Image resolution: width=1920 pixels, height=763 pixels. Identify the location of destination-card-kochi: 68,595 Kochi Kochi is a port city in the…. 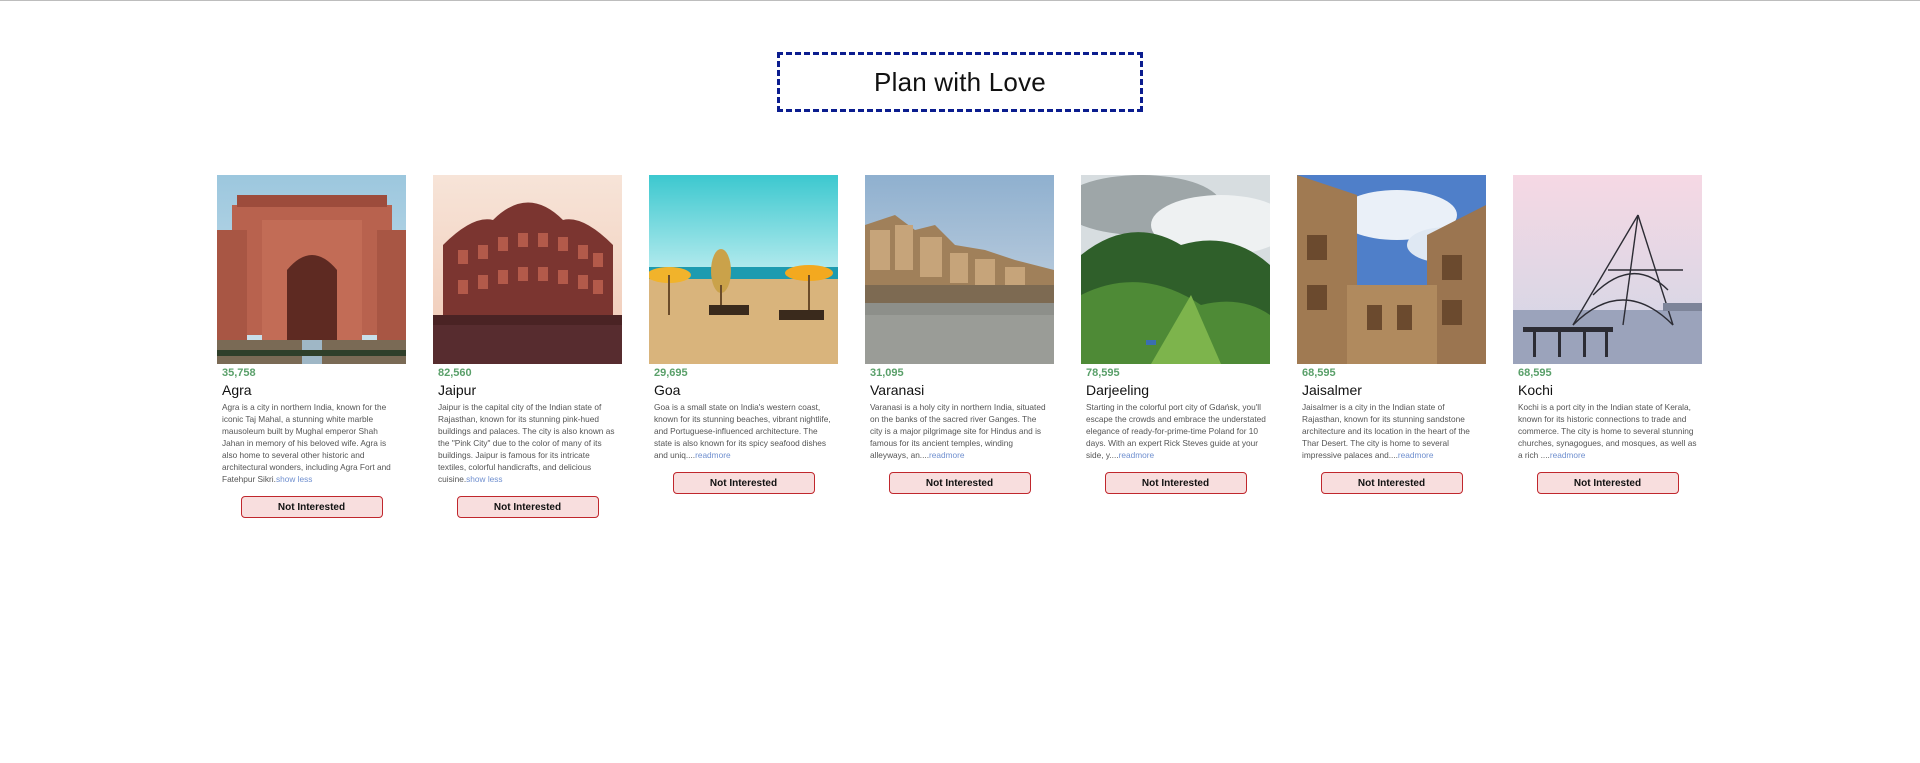
(1607, 334).